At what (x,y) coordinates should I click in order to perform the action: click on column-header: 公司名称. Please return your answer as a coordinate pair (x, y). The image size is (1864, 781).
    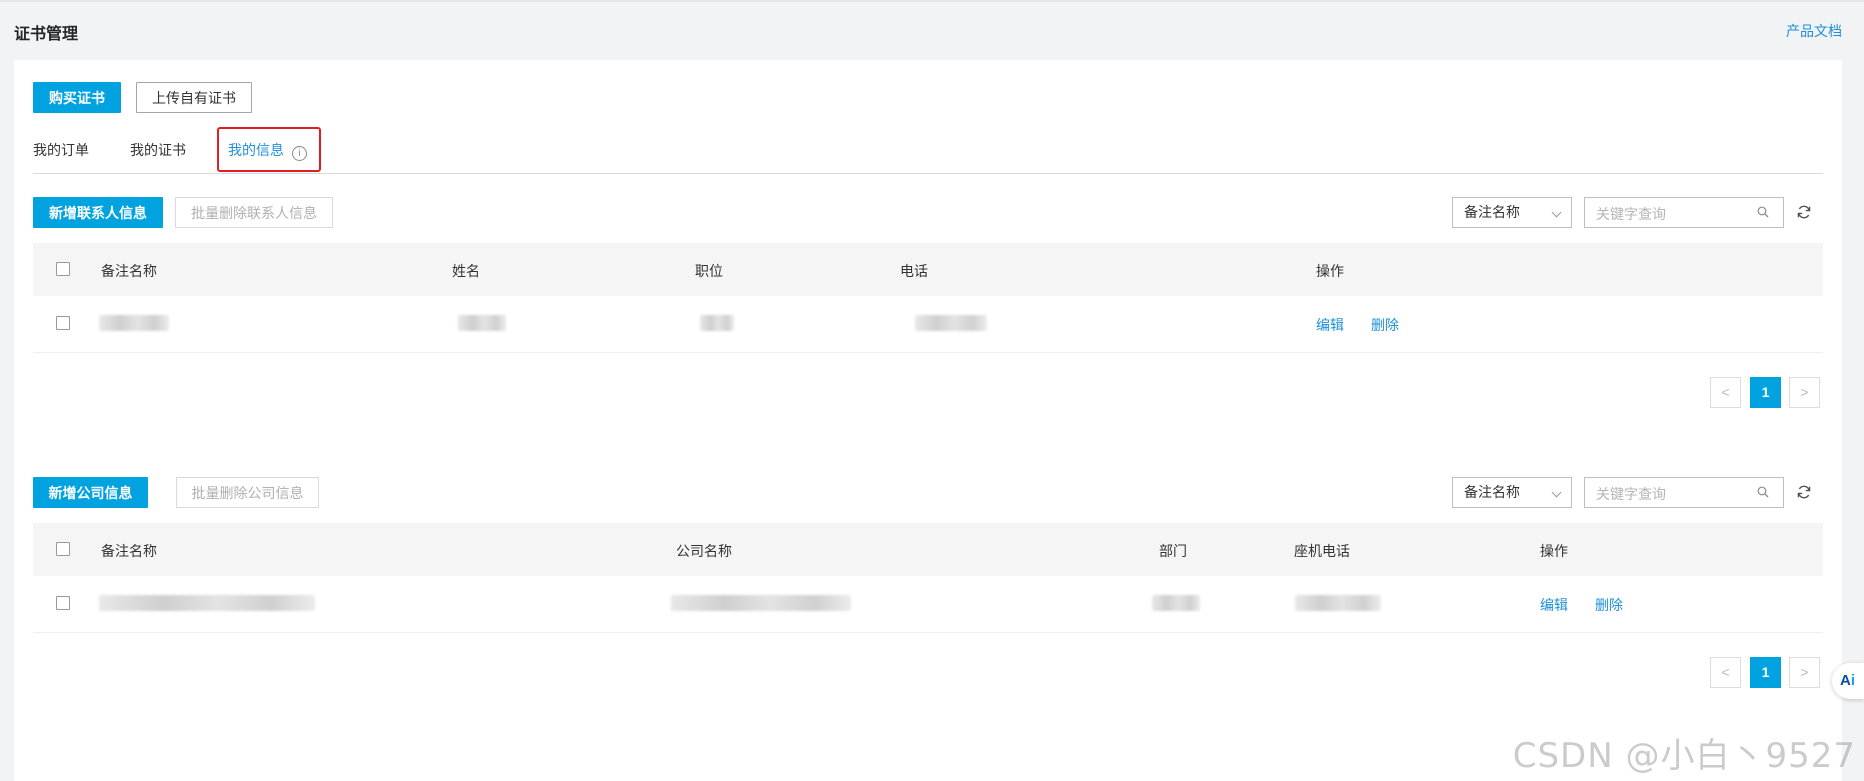
    Looking at the image, I should click on (704, 551).